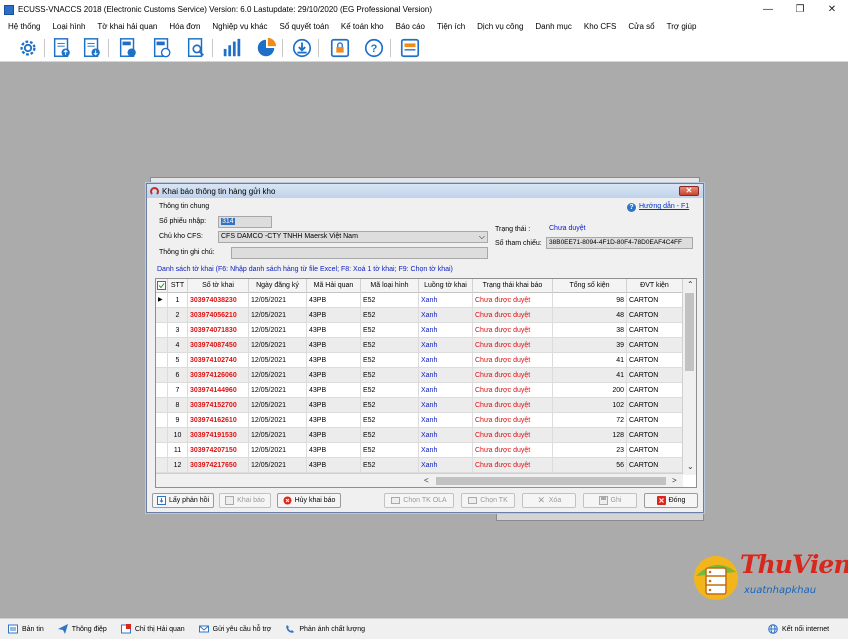 This screenshot has height=639, width=848. What do you see at coordinates (245, 222) in the screenshot?
I see `so-phieu-input: 314` at bounding box center [245, 222].